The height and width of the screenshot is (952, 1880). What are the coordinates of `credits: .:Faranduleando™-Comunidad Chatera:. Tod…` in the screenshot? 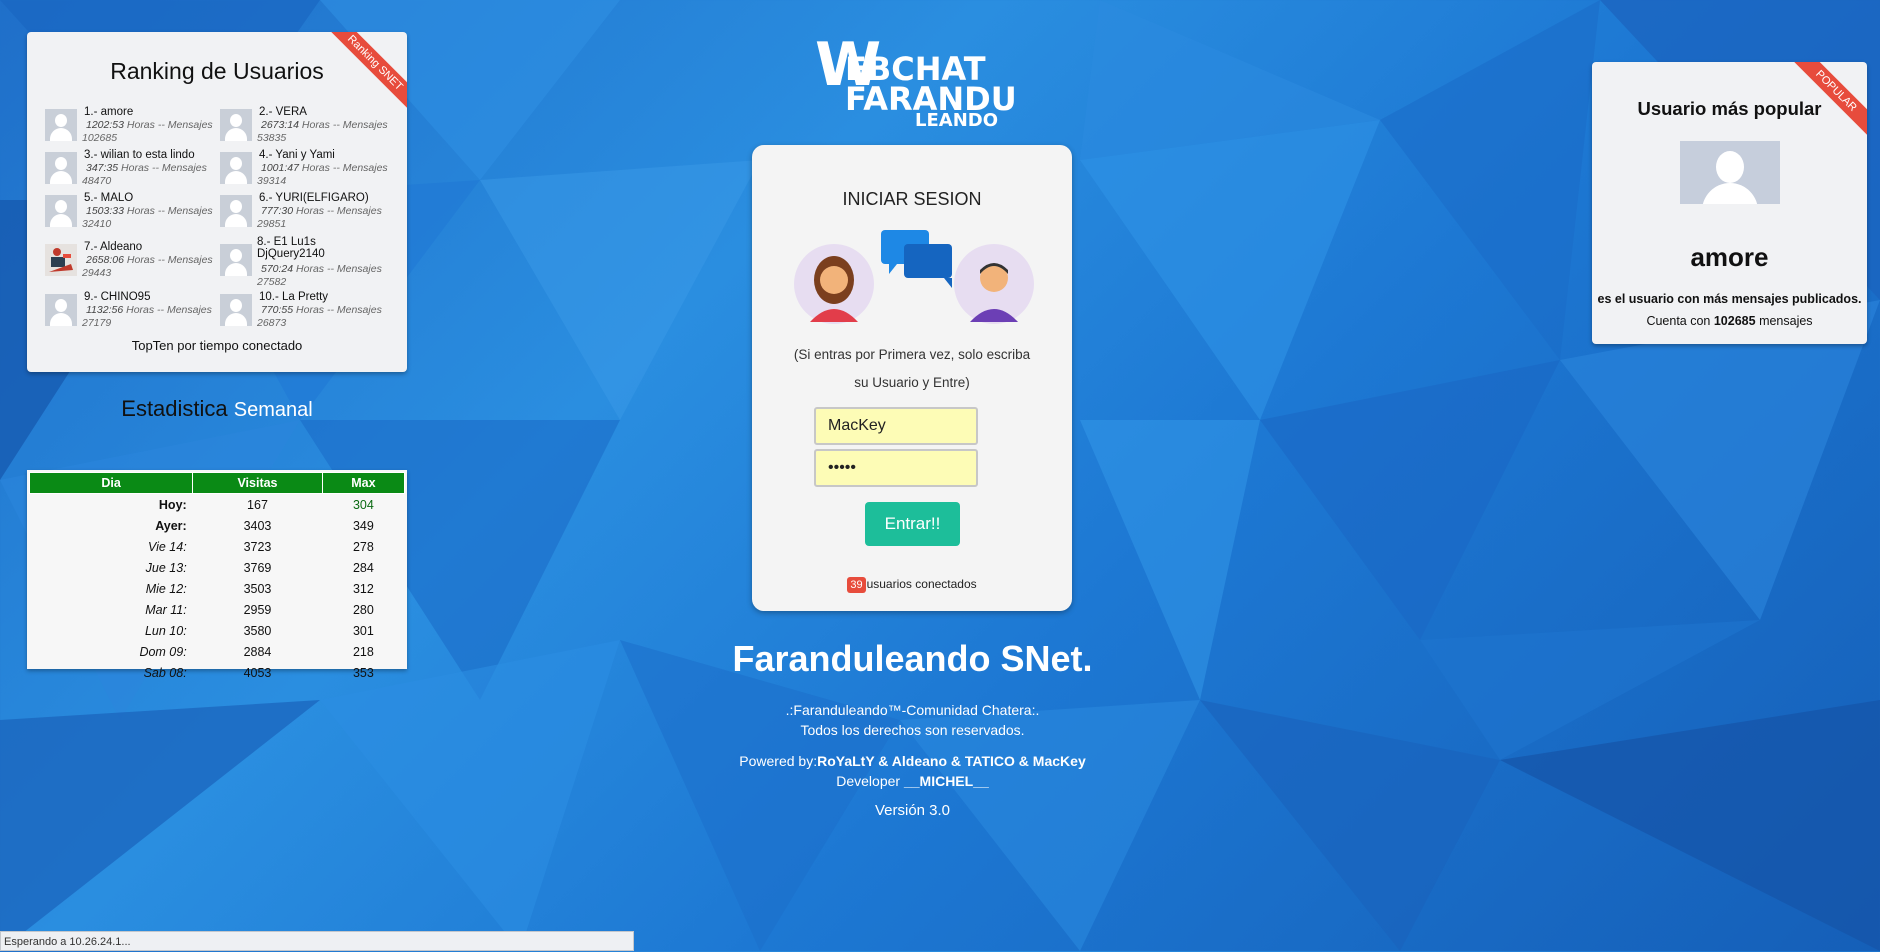 It's located at (912, 760).